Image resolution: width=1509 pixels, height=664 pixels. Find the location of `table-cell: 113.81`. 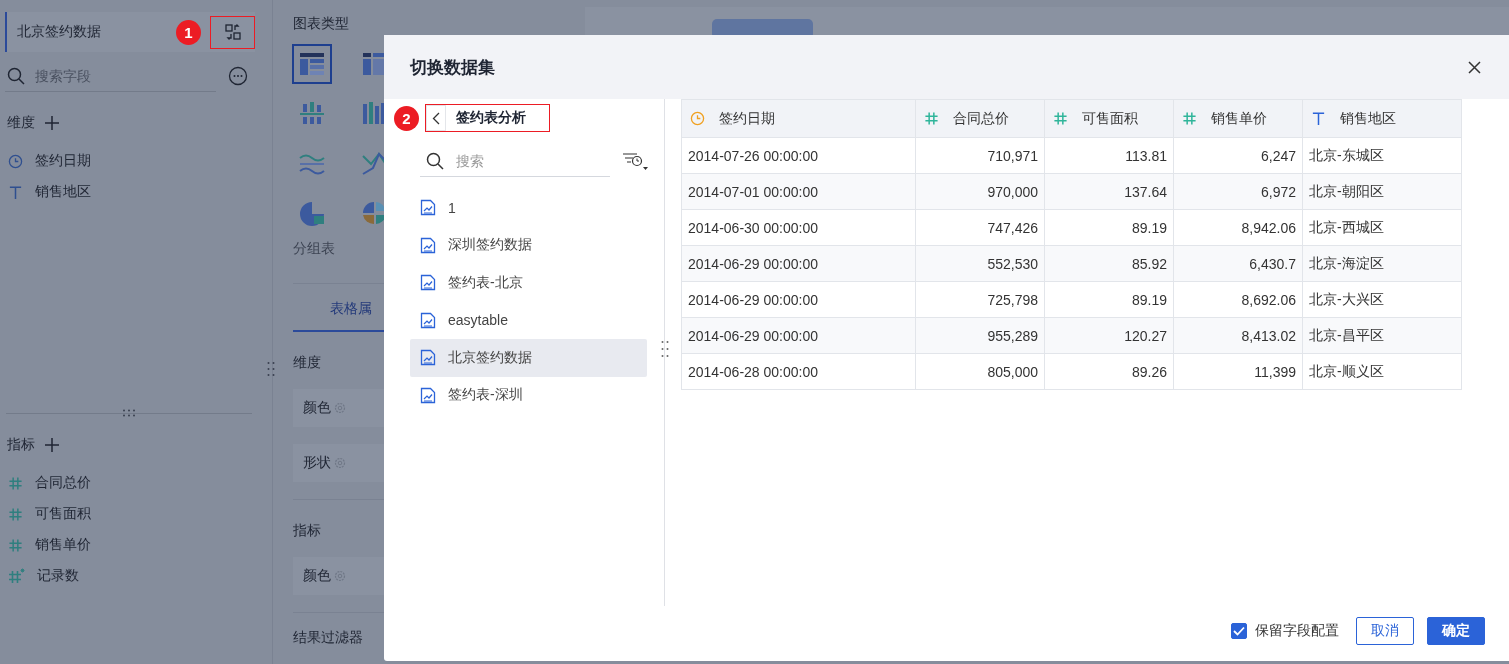

table-cell: 113.81 is located at coordinates (1109, 155).